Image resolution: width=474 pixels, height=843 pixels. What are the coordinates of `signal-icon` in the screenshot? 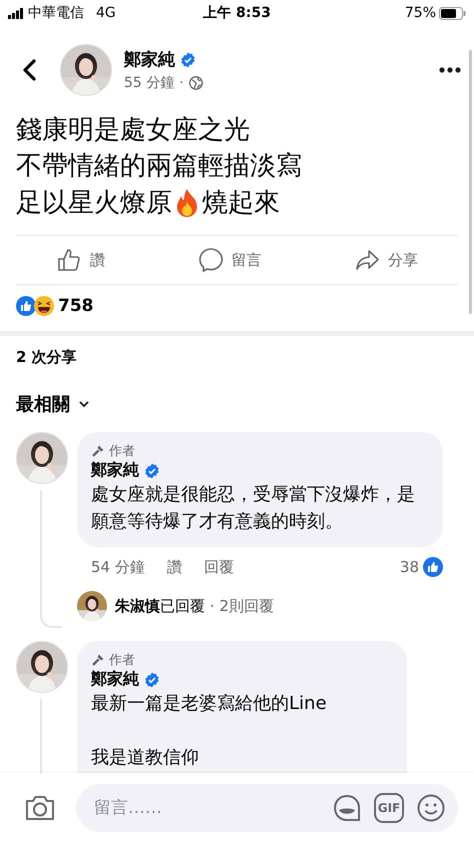 It's located at (16, 13).